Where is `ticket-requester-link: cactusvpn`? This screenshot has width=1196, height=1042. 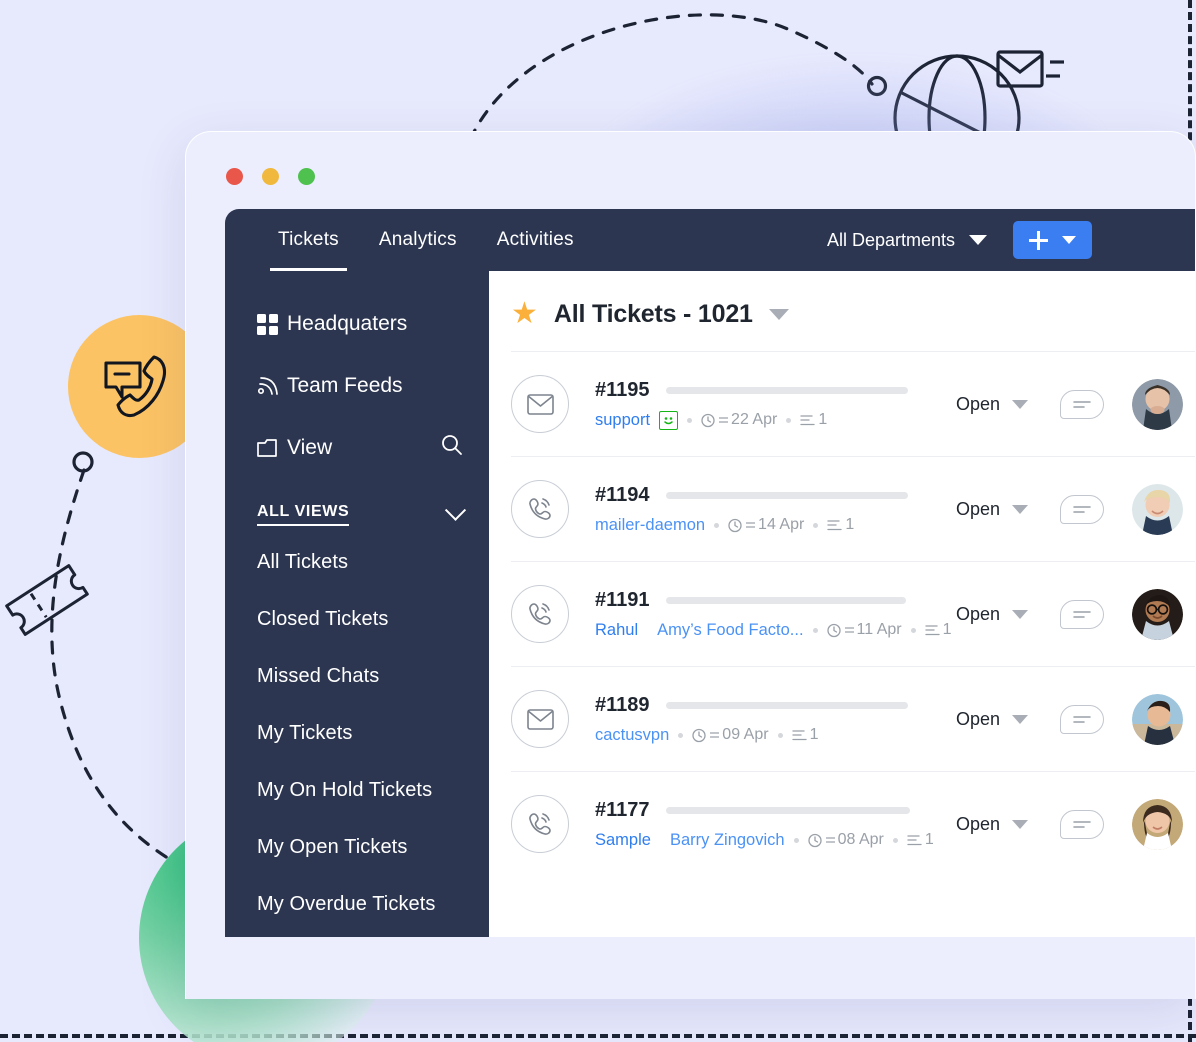 ticket-requester-link: cactusvpn is located at coordinates (632, 735).